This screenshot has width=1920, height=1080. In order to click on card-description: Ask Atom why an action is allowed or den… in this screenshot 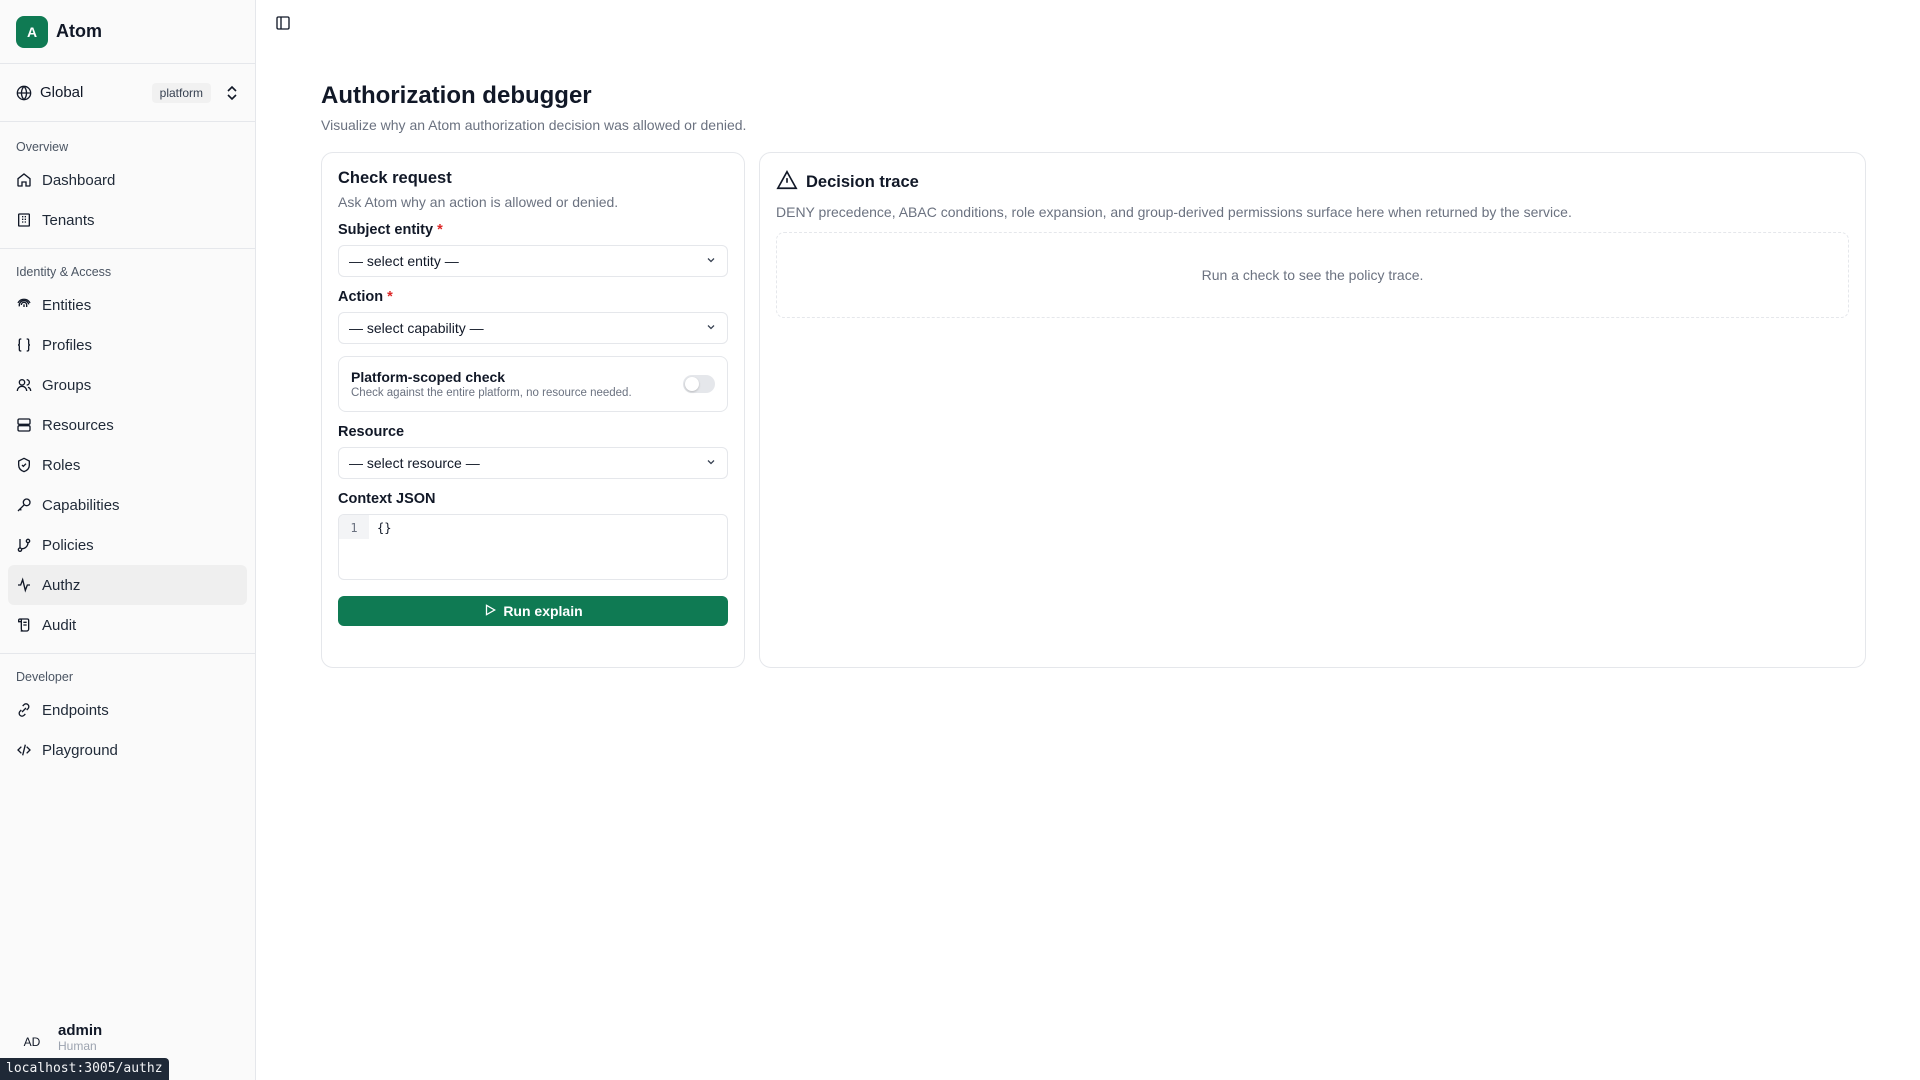, I will do `click(478, 202)`.